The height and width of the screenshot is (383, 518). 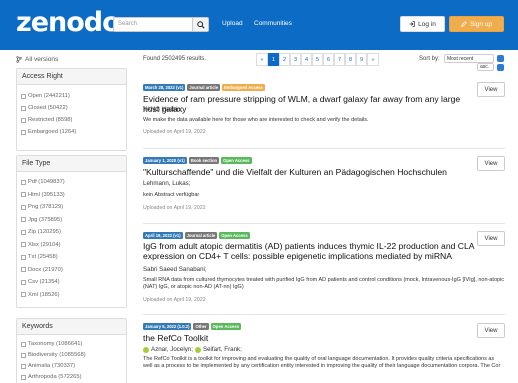 What do you see at coordinates (68, 23) in the screenshot?
I see `zenodo-logo: zenodo` at bounding box center [68, 23].